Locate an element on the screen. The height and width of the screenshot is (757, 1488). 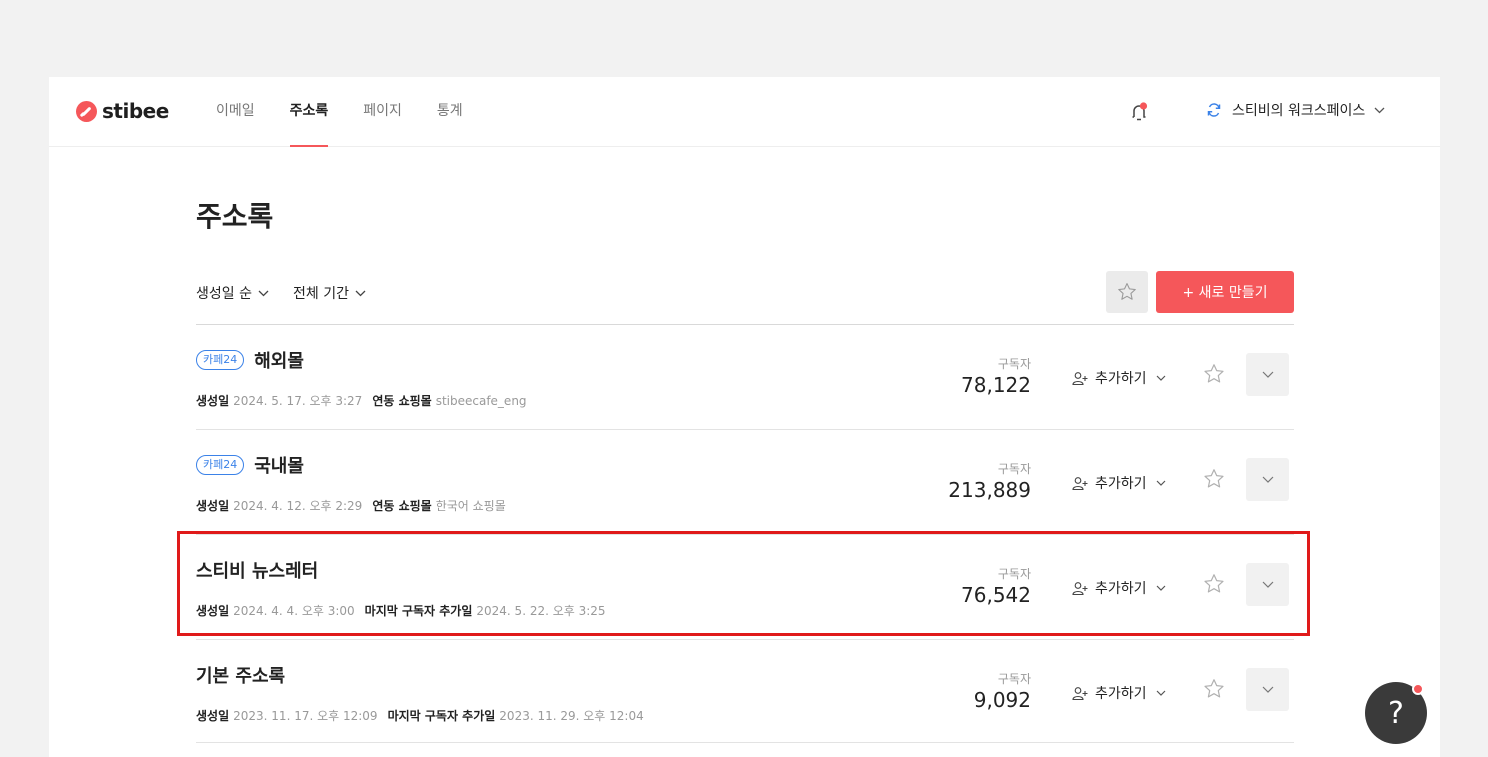
list-title: 카페24 국내몰 is located at coordinates (250, 465).